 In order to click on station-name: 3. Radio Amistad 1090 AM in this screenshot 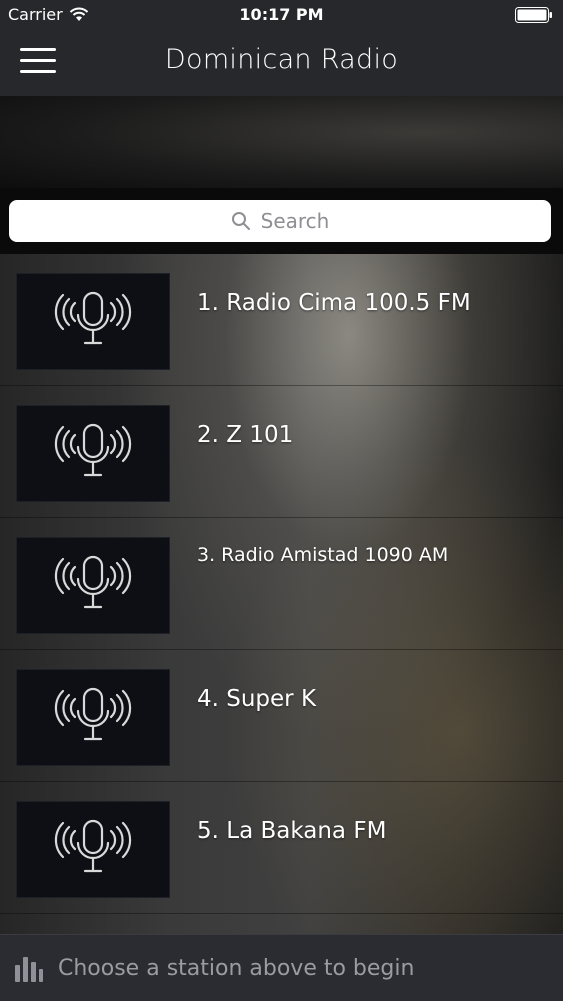, I will do `click(323, 555)`.